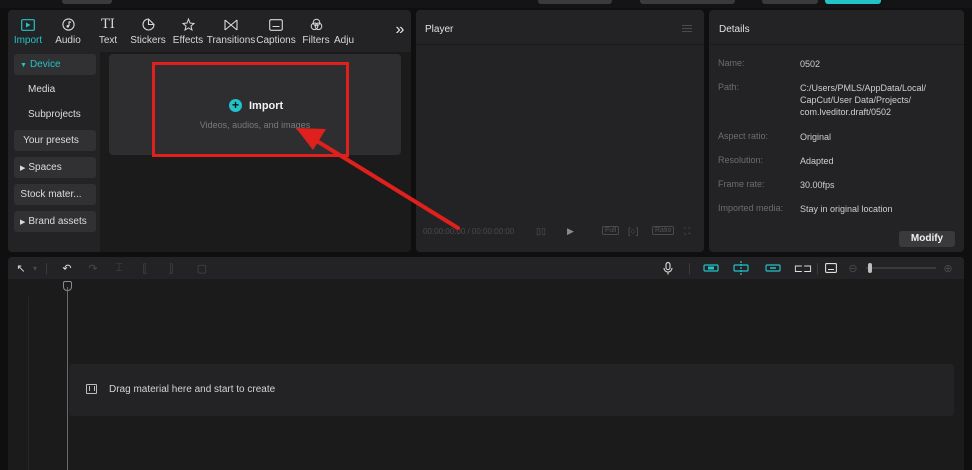 The height and width of the screenshot is (470, 972). What do you see at coordinates (93, 268) in the screenshot?
I see `redo-icon: ↷` at bounding box center [93, 268].